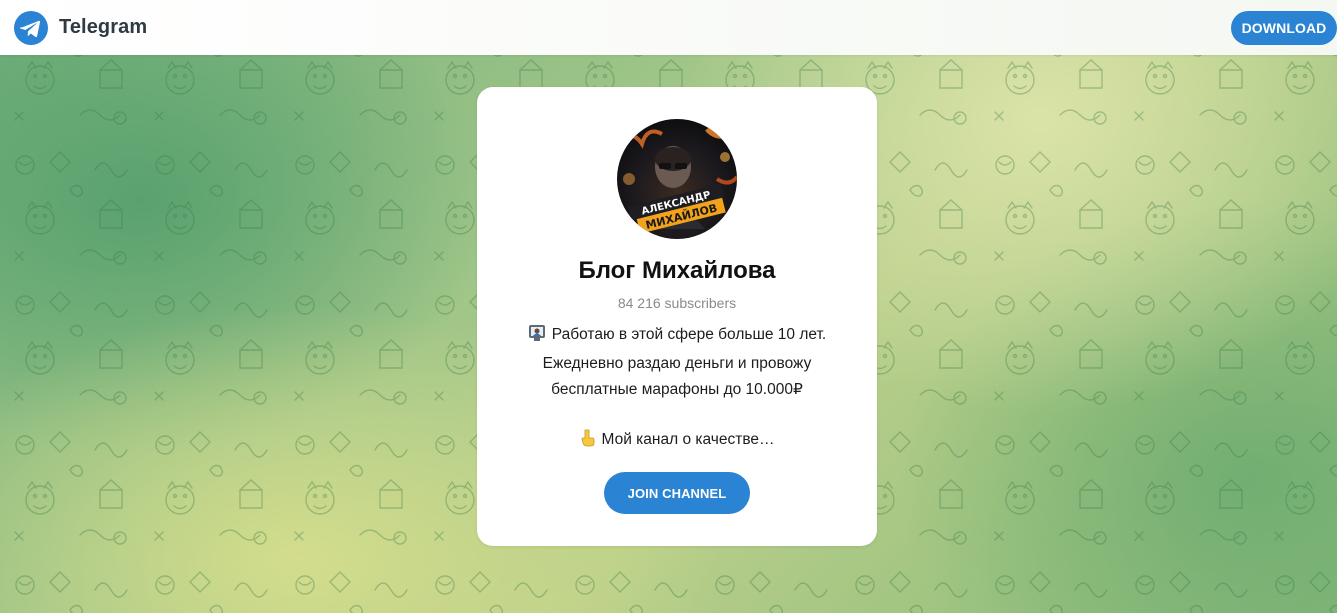 The width and height of the screenshot is (1337, 613). I want to click on channel-avatar: АЛЕКСАНДР МИХАЙЛОВ, so click(677, 179).